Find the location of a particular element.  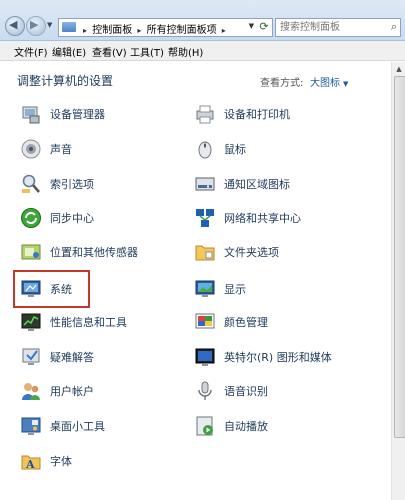

item-network-sharing: 网络和共享中心 is located at coordinates (279, 218).